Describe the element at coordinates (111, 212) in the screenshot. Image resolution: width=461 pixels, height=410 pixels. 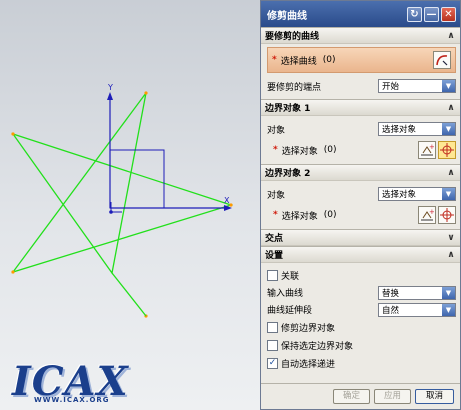
I see `triad-origin` at that location.